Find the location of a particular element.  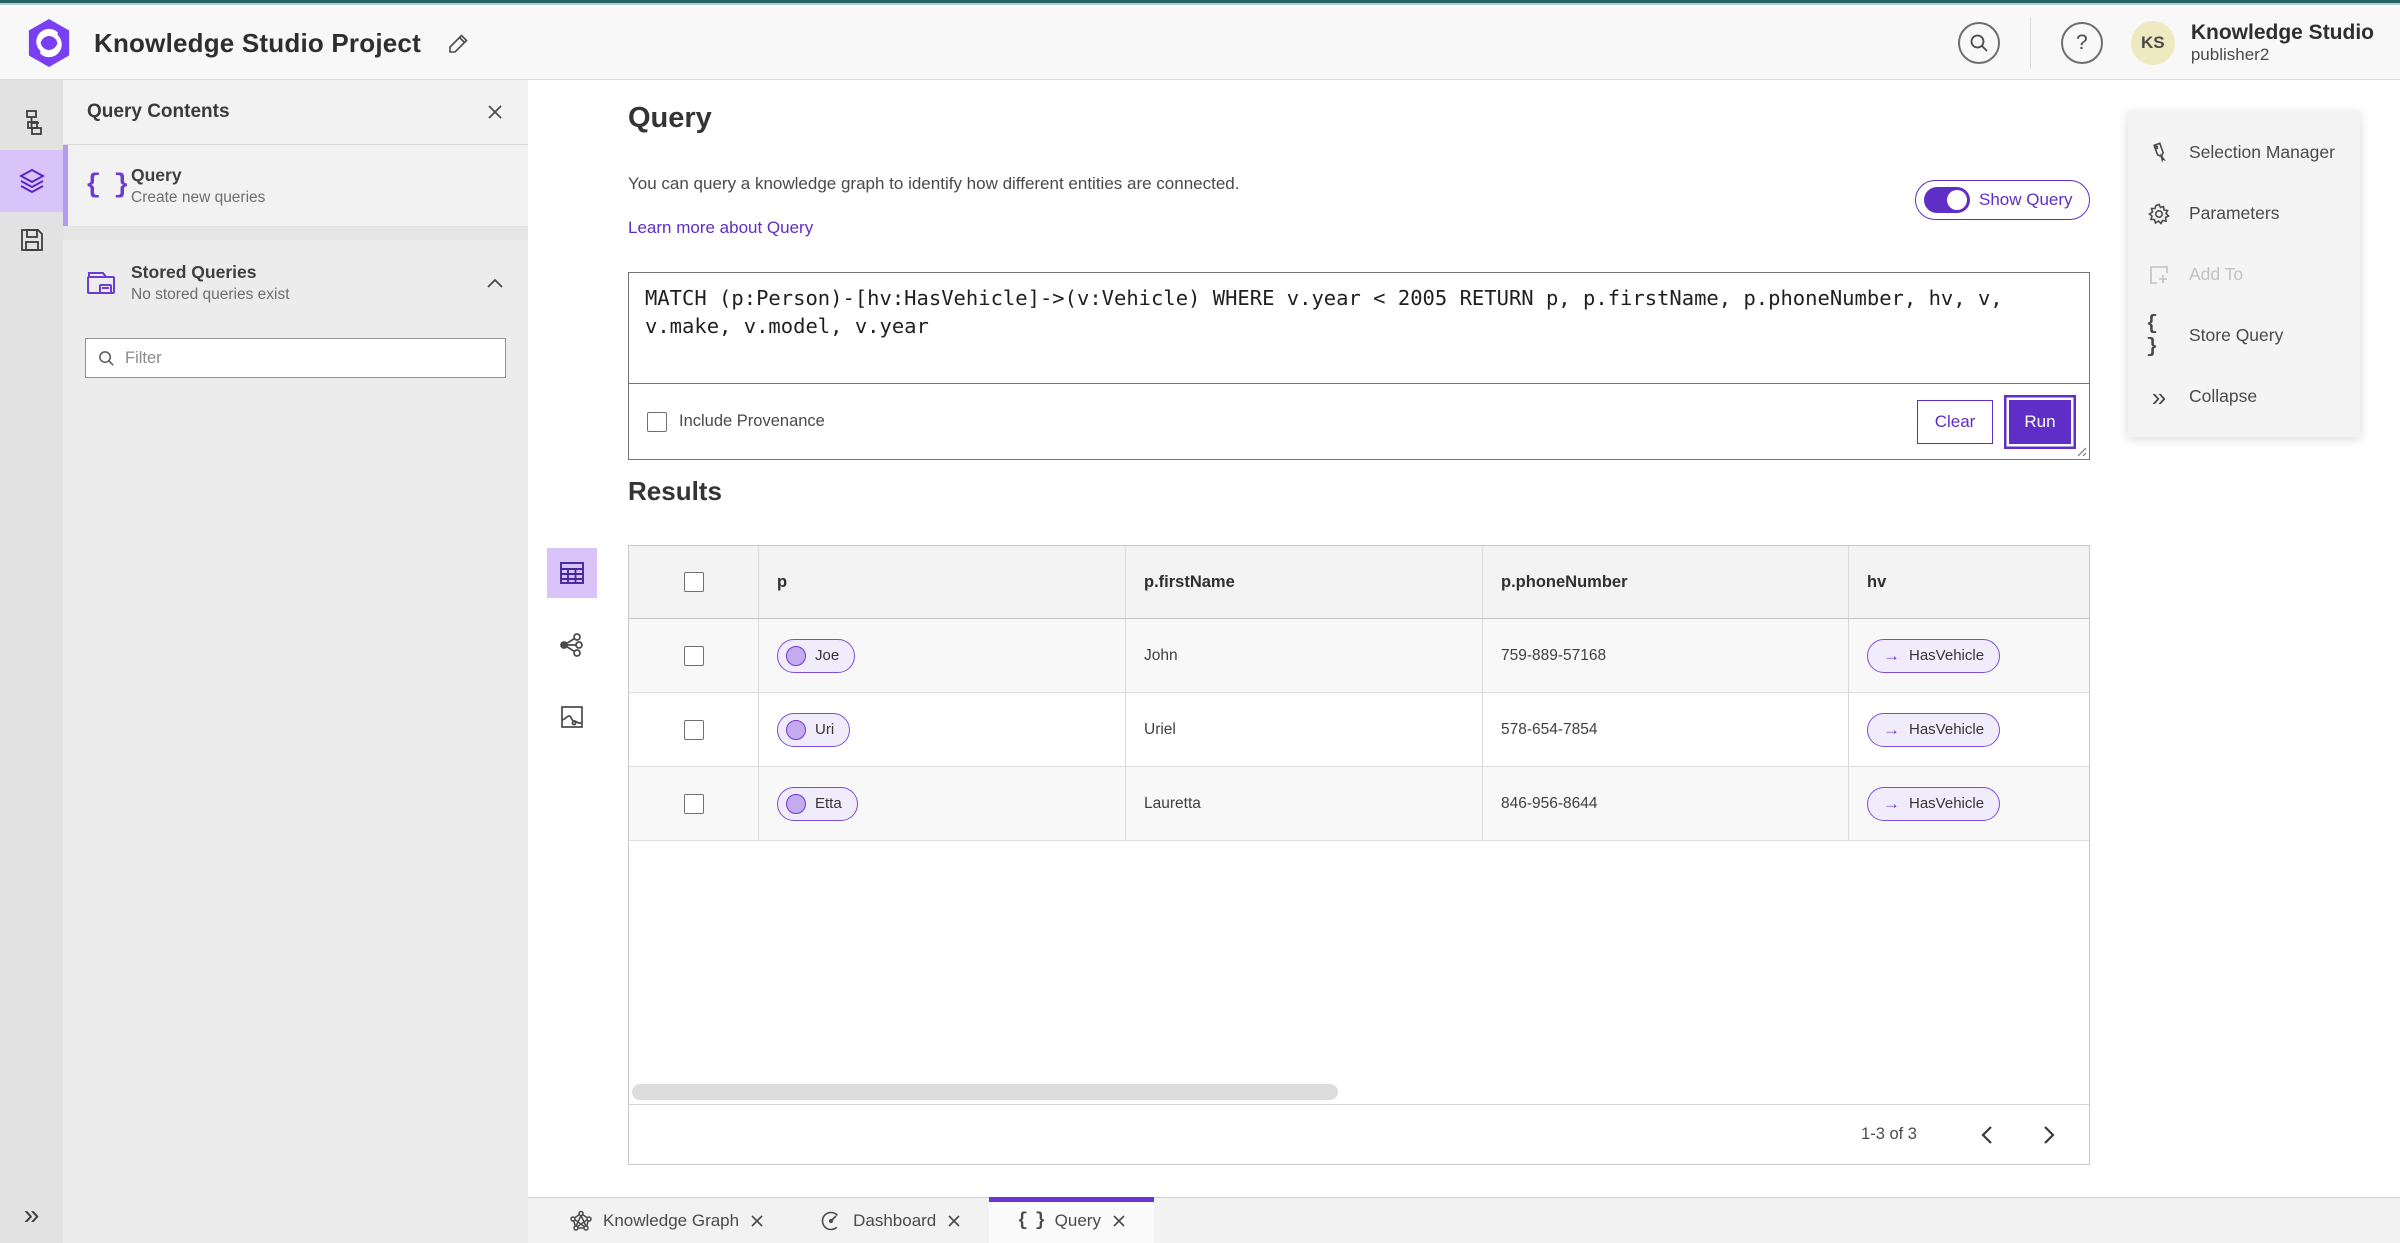

panel-item-query: { } Query Create new queries is located at coordinates (295, 186).